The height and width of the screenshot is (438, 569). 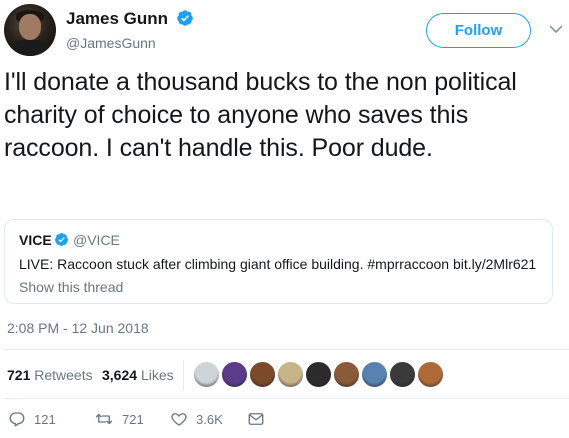 I want to click on envelope-icon, so click(x=256, y=419).